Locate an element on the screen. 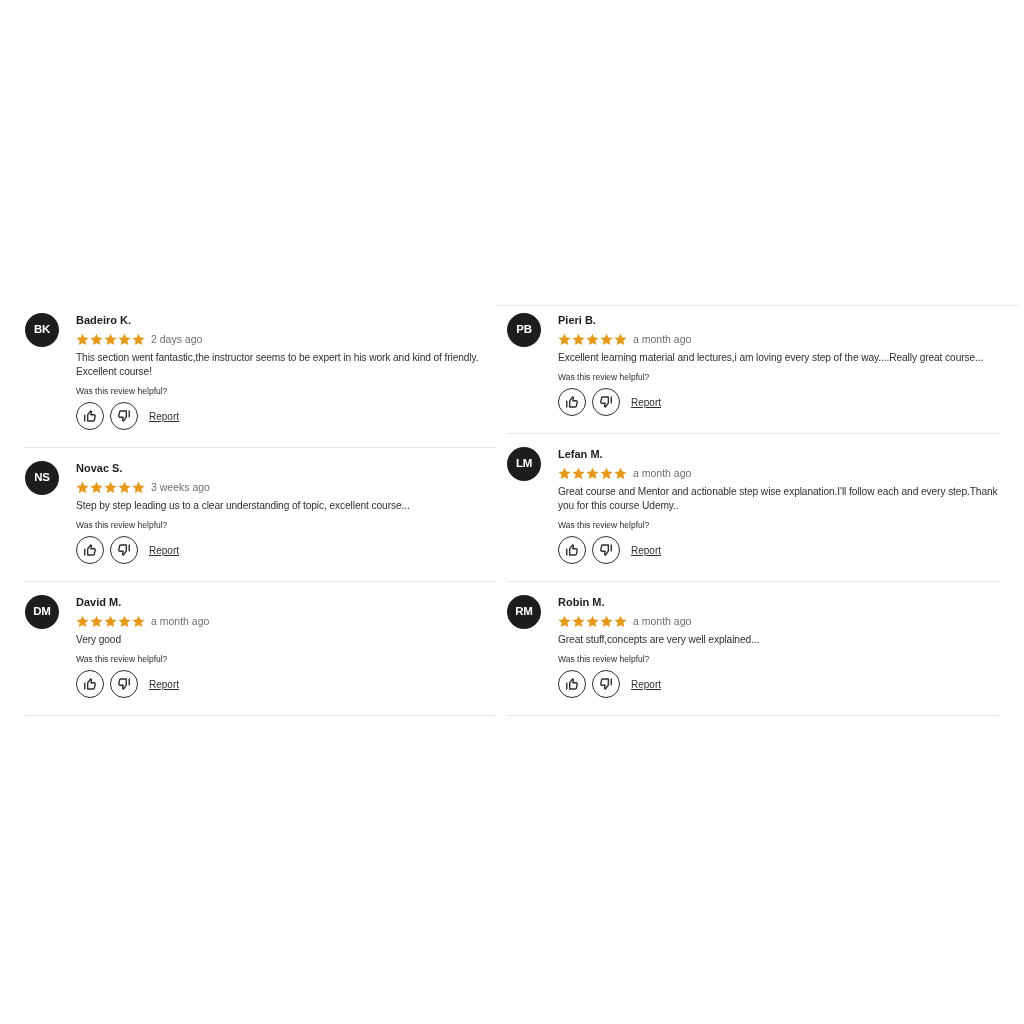 The height and width of the screenshot is (1024, 1024). review-date: 3 weeks ago is located at coordinates (180, 487).